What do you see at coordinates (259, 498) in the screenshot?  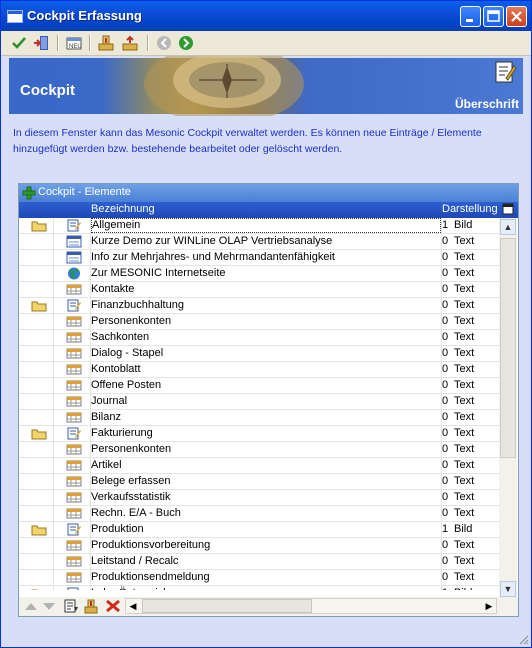 I see `table-row: Verkaufsstatistik 0 Text` at bounding box center [259, 498].